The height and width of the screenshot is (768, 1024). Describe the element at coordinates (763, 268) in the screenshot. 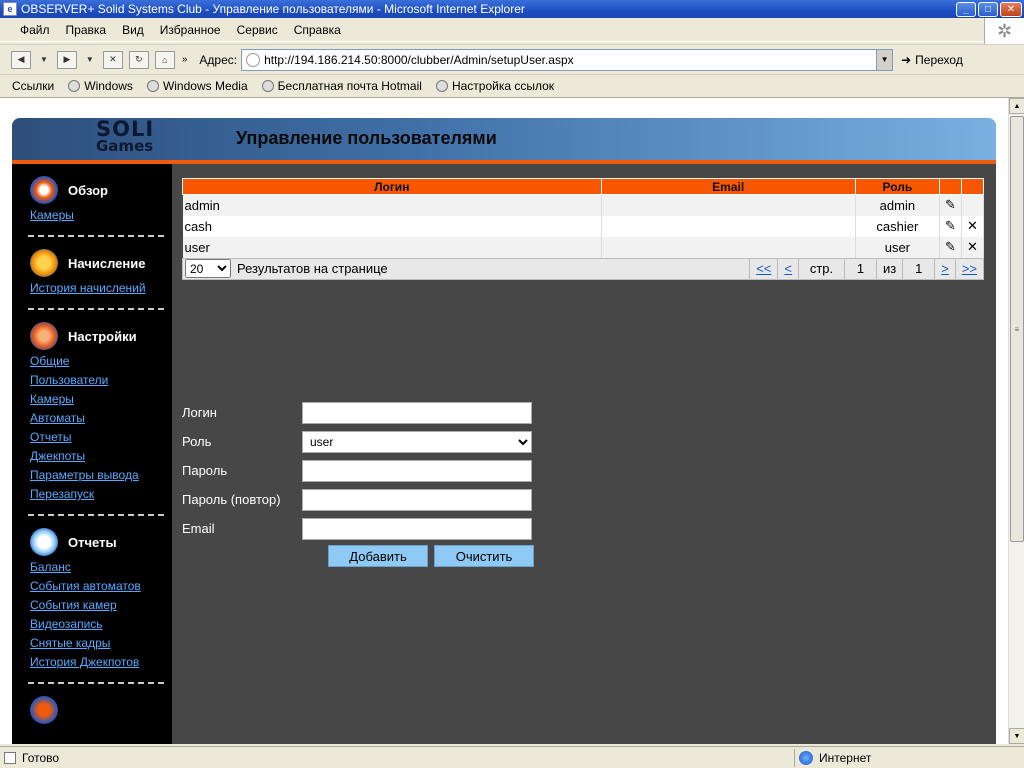

I see `pager-first-link: <<` at that location.